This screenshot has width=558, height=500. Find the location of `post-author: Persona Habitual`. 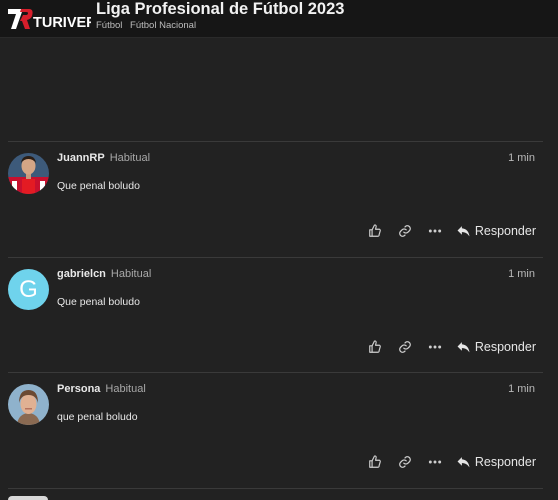

post-author: Persona Habitual is located at coordinates (101, 389).